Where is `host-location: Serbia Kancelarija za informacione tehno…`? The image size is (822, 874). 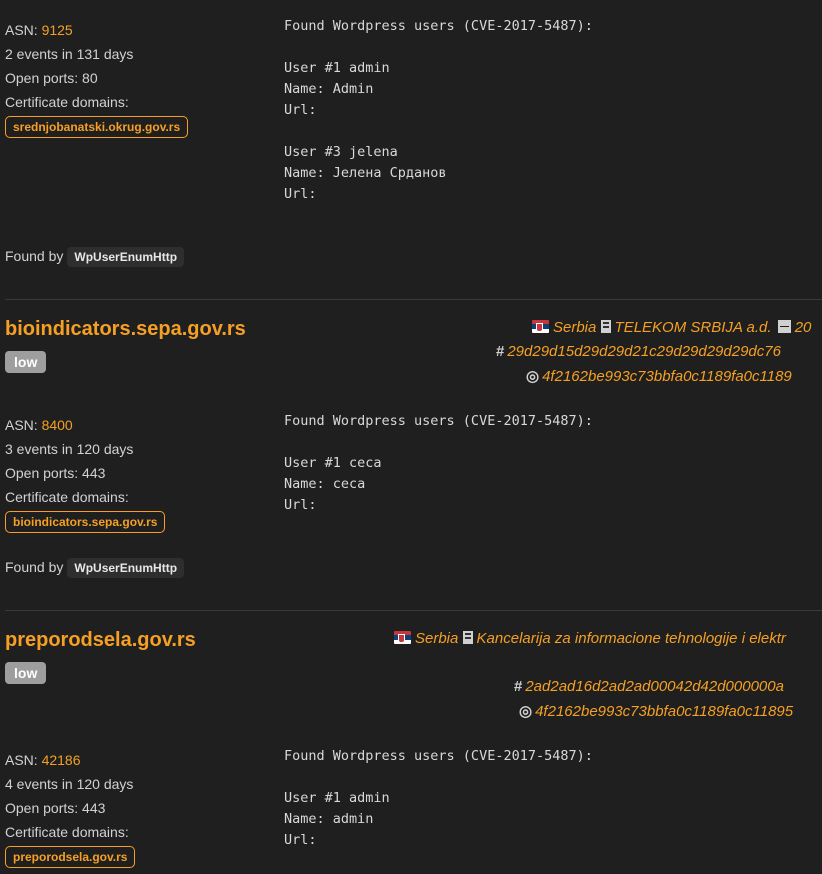
host-location: Serbia Kancelarija za informacione tehno… is located at coordinates (590, 638).